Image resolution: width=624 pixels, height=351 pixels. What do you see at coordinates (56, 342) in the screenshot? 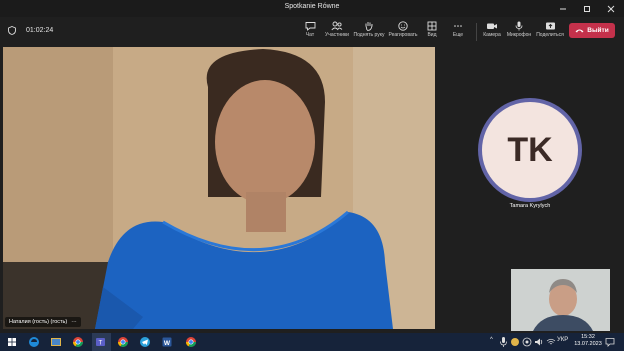
I see `image-viewer-icon` at bounding box center [56, 342].